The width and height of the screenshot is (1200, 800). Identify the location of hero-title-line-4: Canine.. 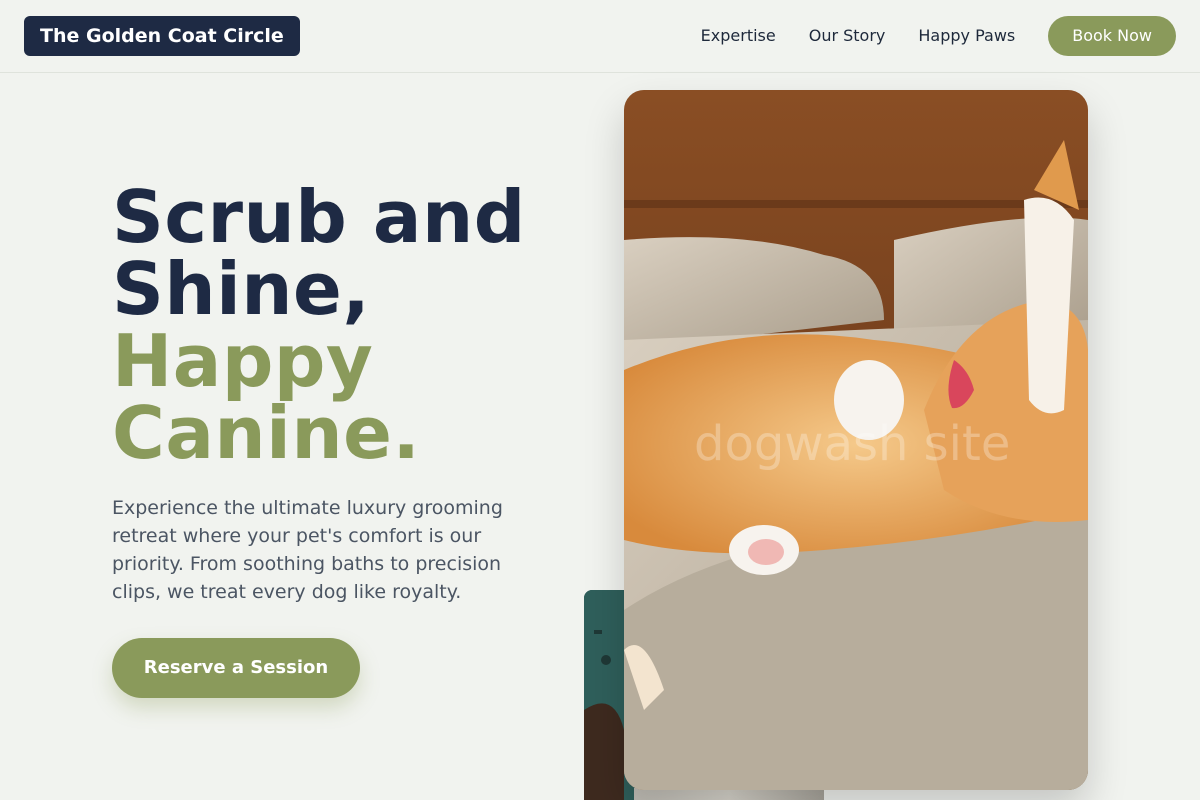
(266, 433).